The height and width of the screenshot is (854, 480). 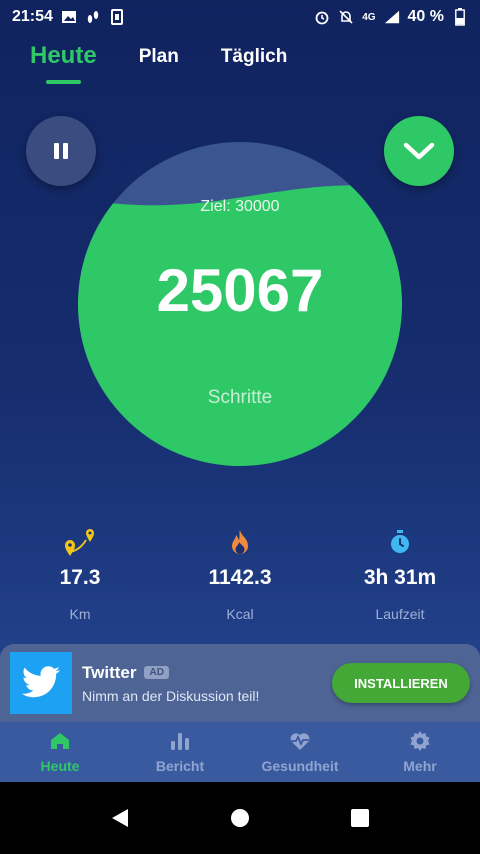 I want to click on nav-item-heute: Heute, so click(x=60, y=752).